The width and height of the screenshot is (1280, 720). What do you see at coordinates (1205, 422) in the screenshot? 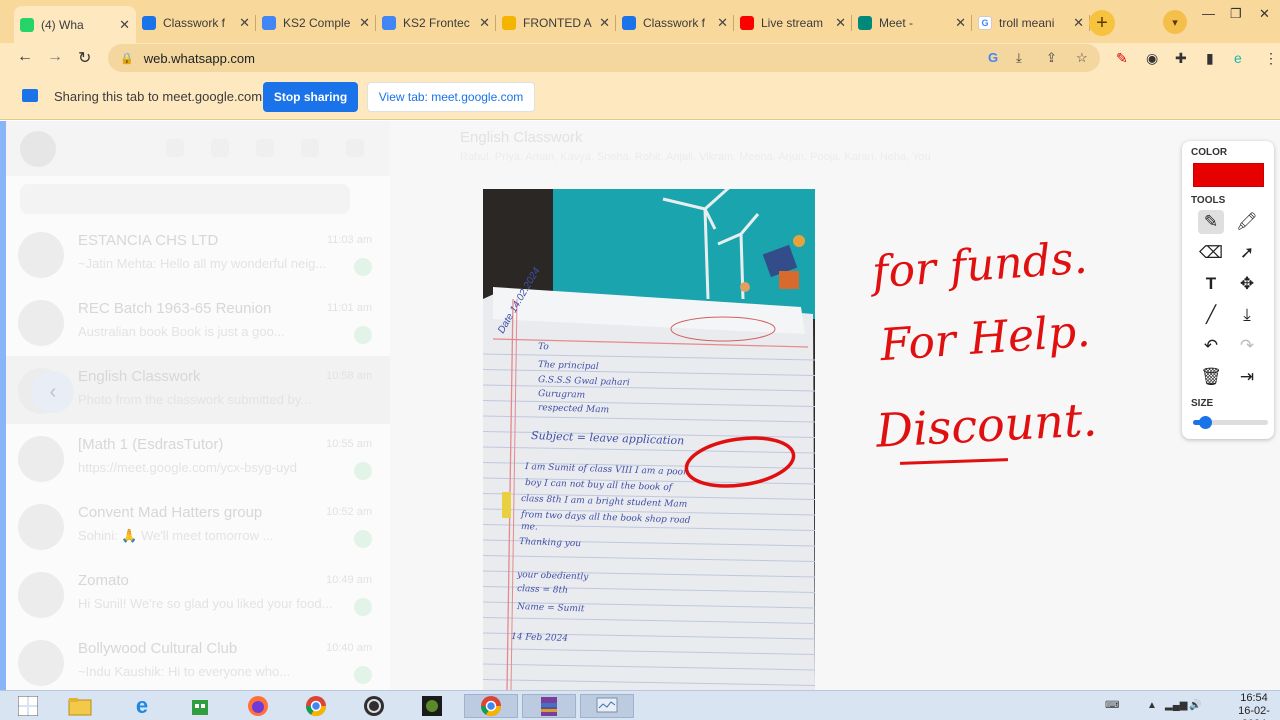
I see `slider-knob` at bounding box center [1205, 422].